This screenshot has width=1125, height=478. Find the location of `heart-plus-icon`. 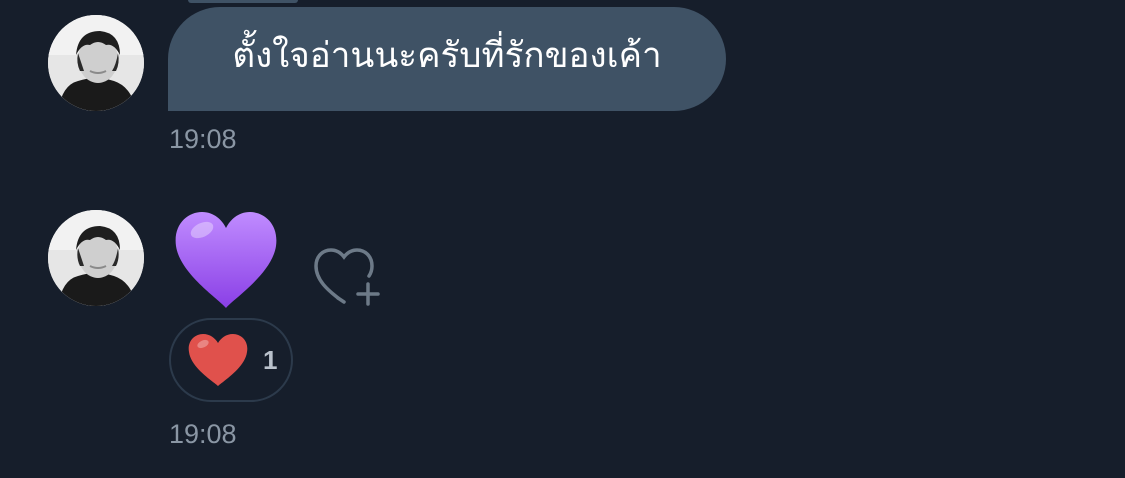

heart-plus-icon is located at coordinates (347, 277).